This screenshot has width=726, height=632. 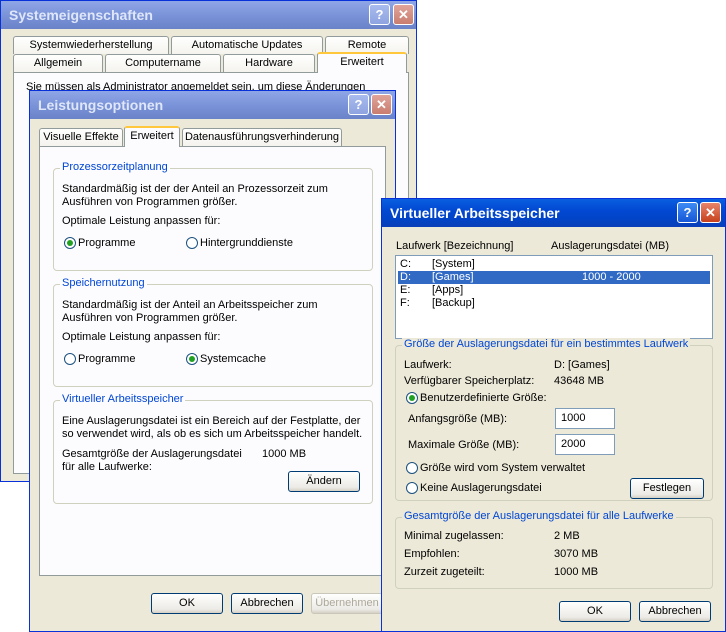 What do you see at coordinates (475, 213) in the screenshot?
I see `window-title: Virtueller Arbeitsspeicher` at bounding box center [475, 213].